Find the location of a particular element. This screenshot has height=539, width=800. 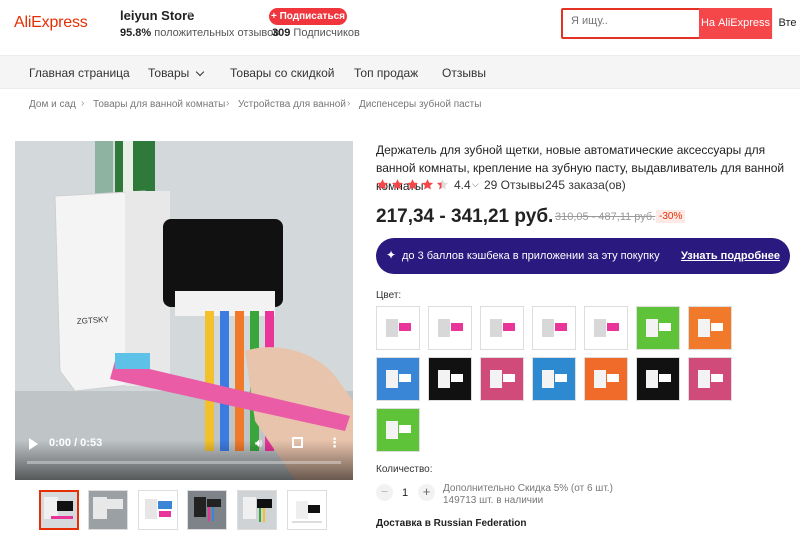

stock-count: 149713 шт. в наличии is located at coordinates (493, 500).